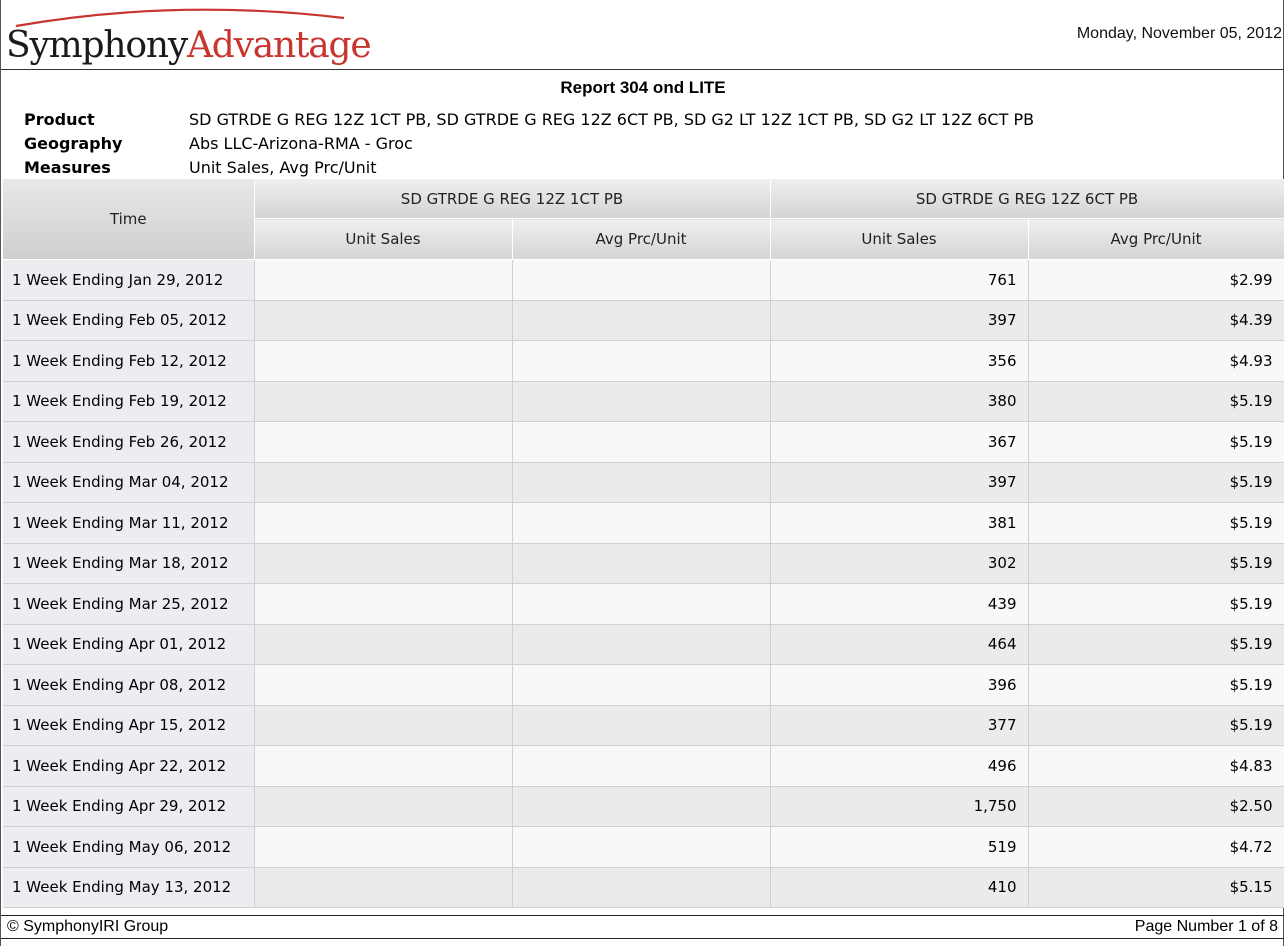 Image resolution: width=1284 pixels, height=946 pixels. Describe the element at coordinates (899, 523) in the screenshot. I see `unit-sales-cell: 381` at that location.